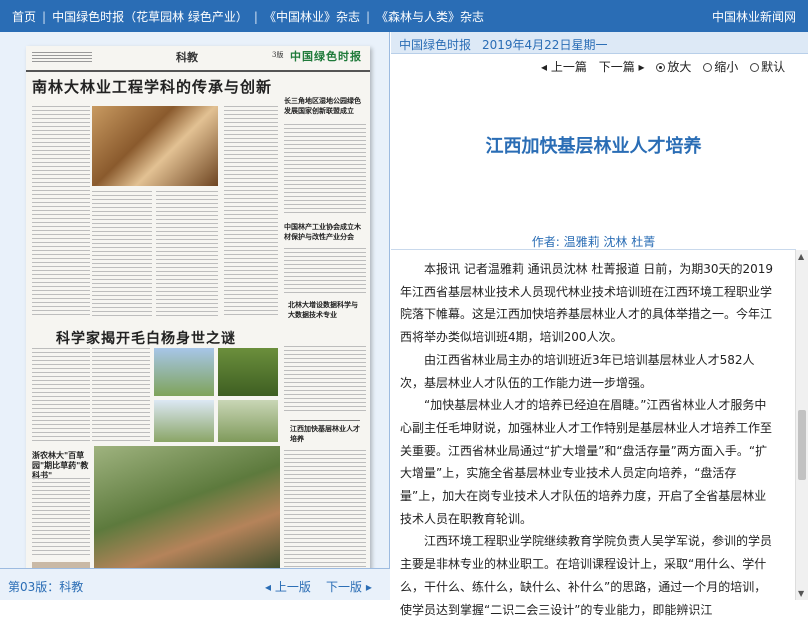 This screenshot has height=621, width=808. I want to click on next-article-label: 下一篇, so click(616, 67).